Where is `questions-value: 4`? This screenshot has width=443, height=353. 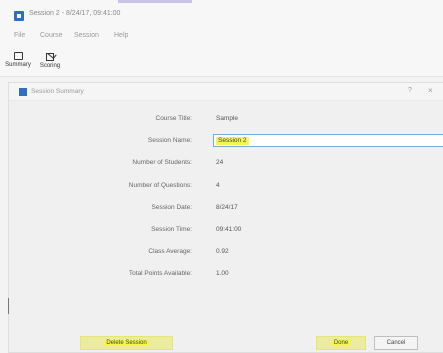
questions-value: 4 is located at coordinates (218, 185).